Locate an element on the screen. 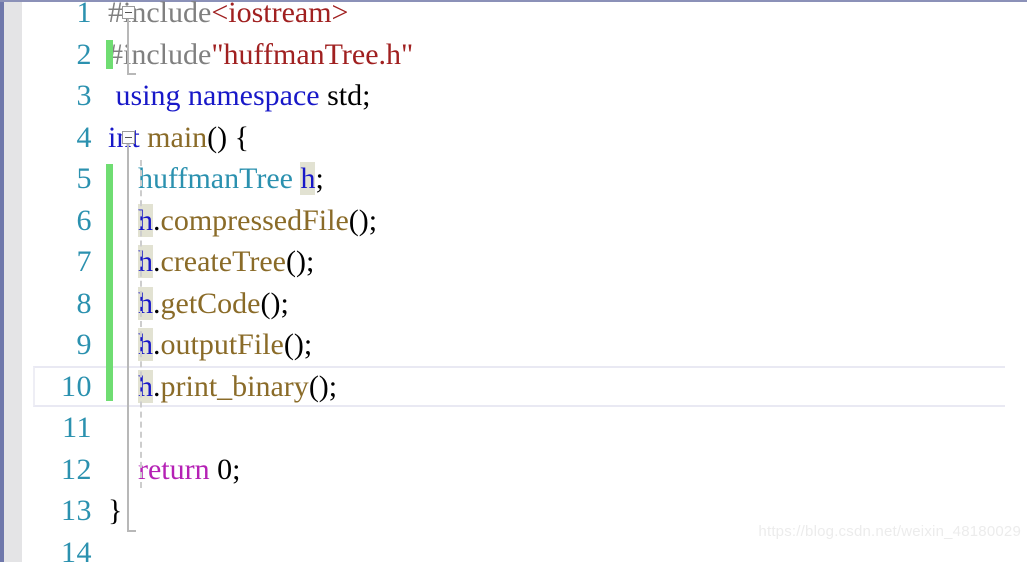 The width and height of the screenshot is (1027, 562). token-type: huffmanTree is located at coordinates (215, 178).